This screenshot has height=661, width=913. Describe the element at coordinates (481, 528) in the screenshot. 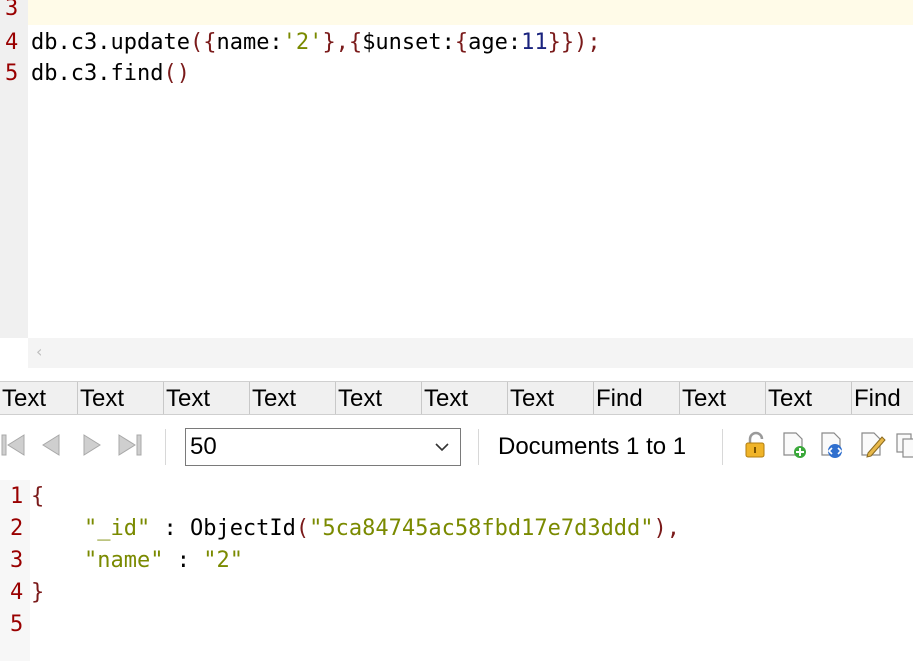

I see `code-token: "5ca84745ac58fbd17e7d3ddd"` at that location.